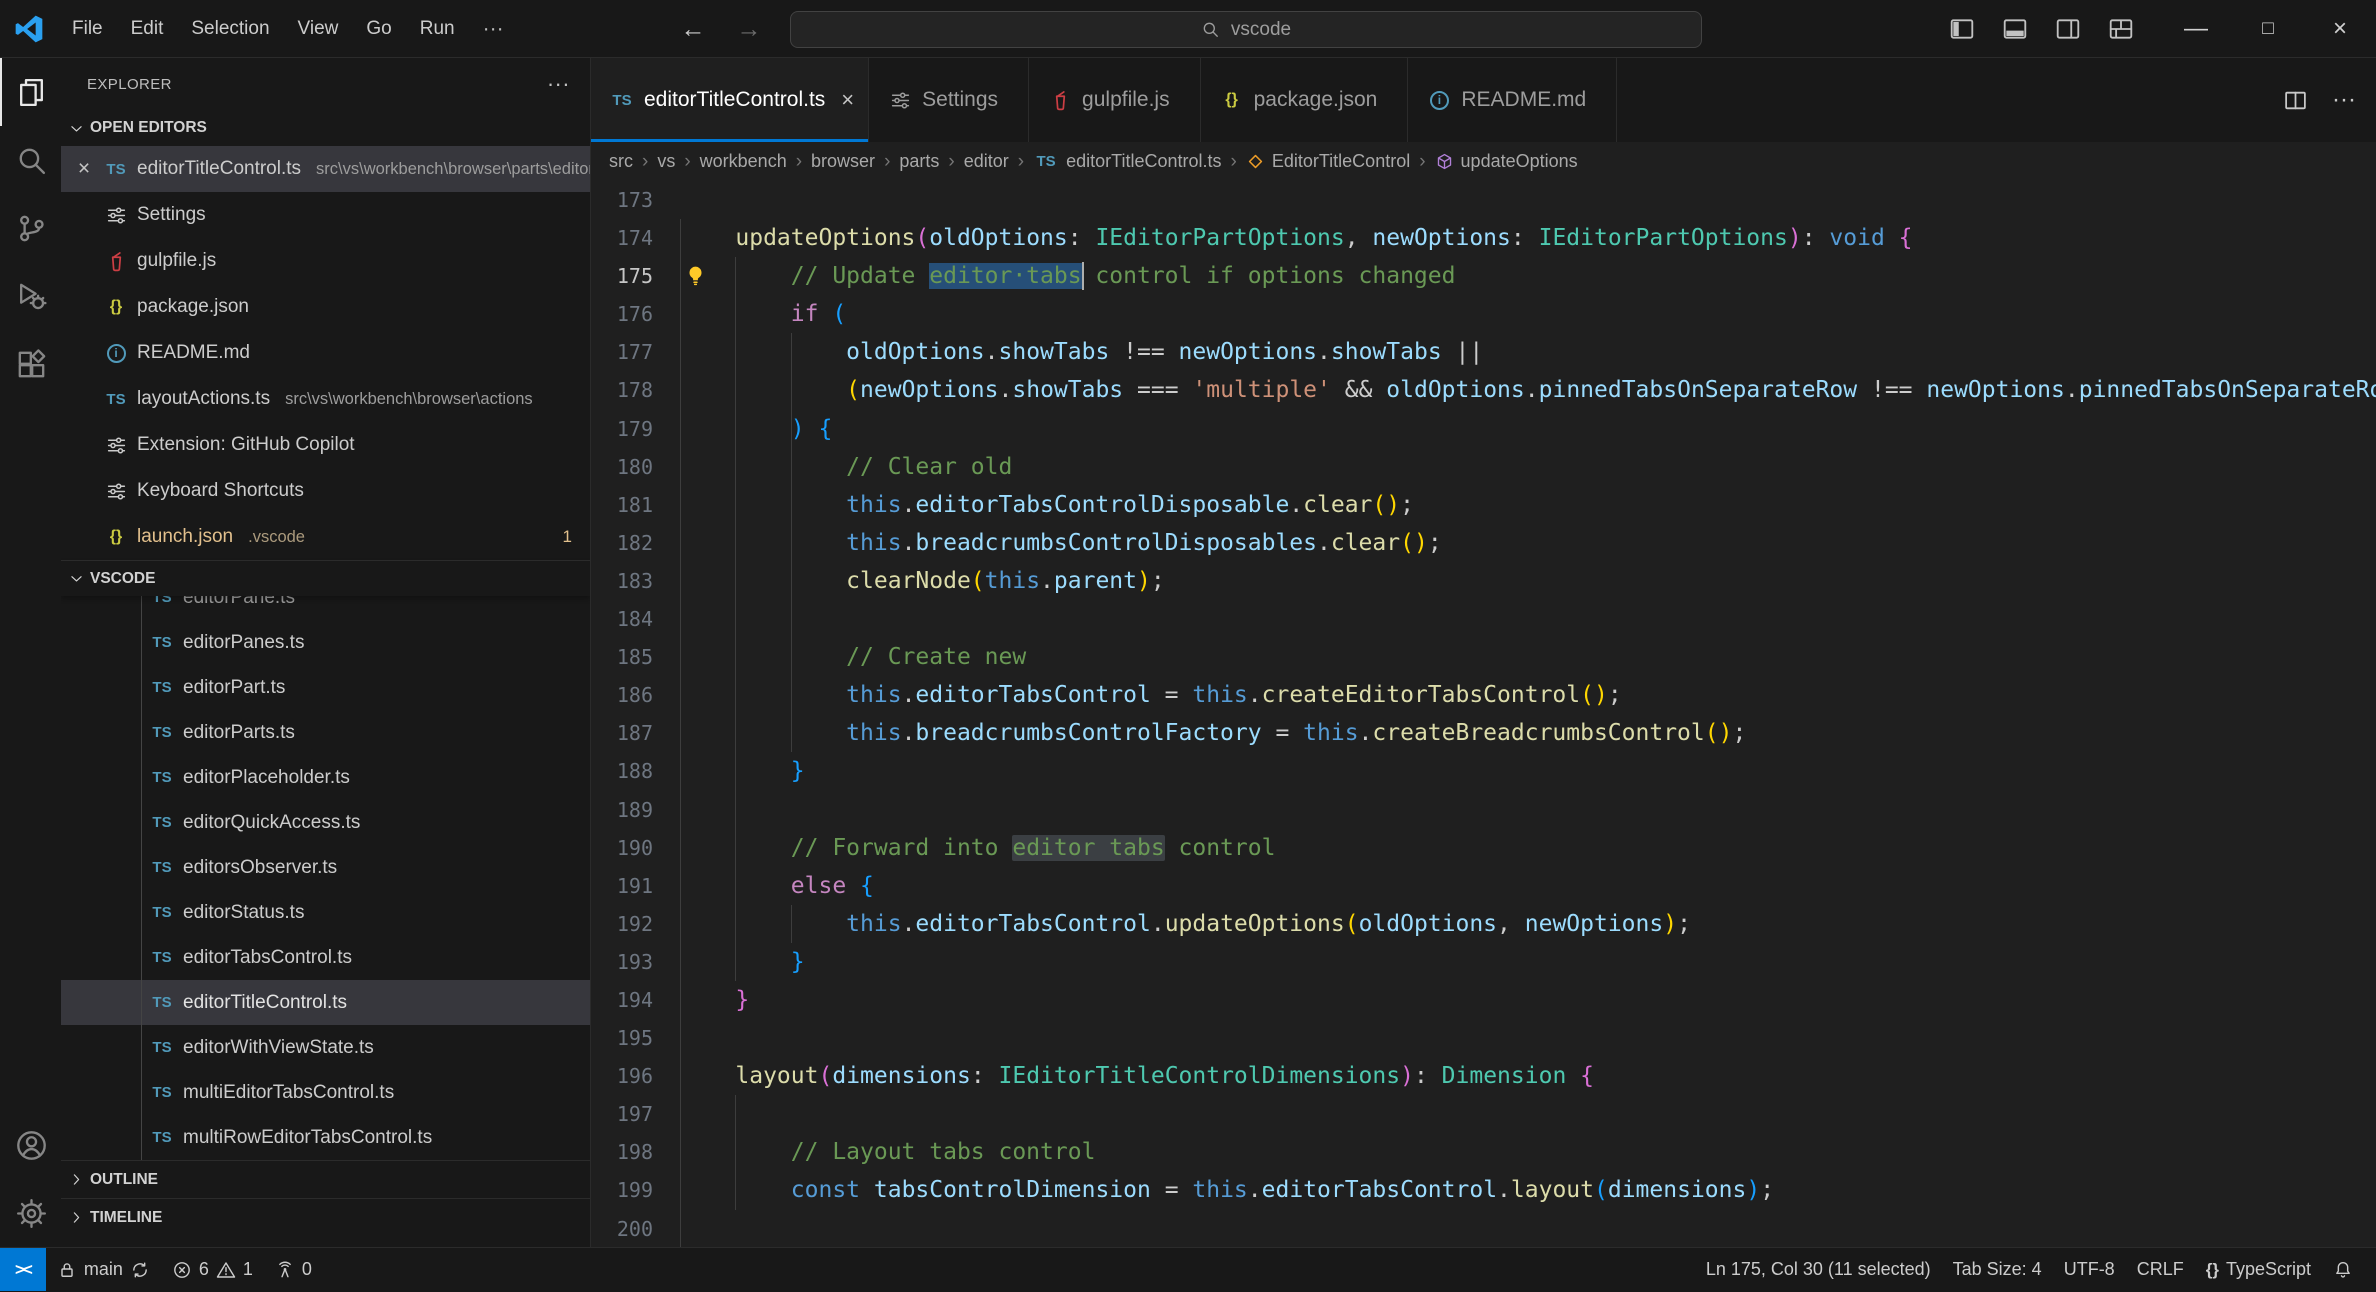 The width and height of the screenshot is (2376, 1292). I want to click on breadcrumb-item: workbench, so click(743, 161).